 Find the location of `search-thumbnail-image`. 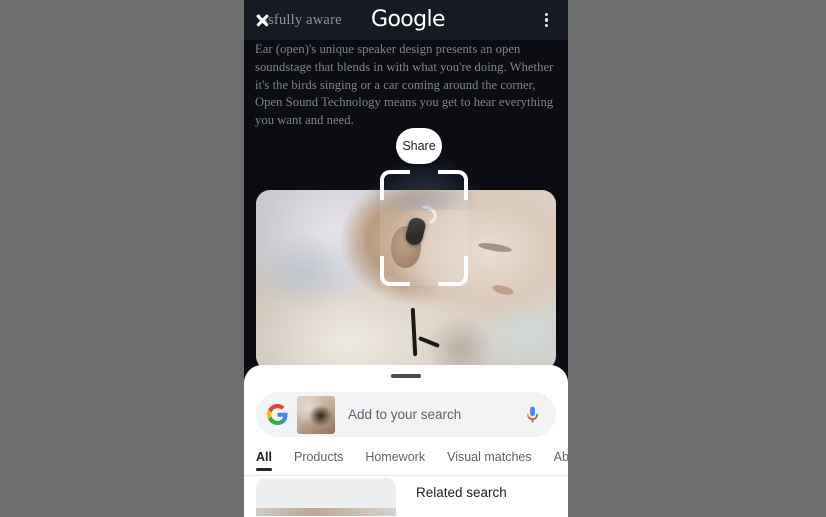

search-thumbnail-image is located at coordinates (316, 414).